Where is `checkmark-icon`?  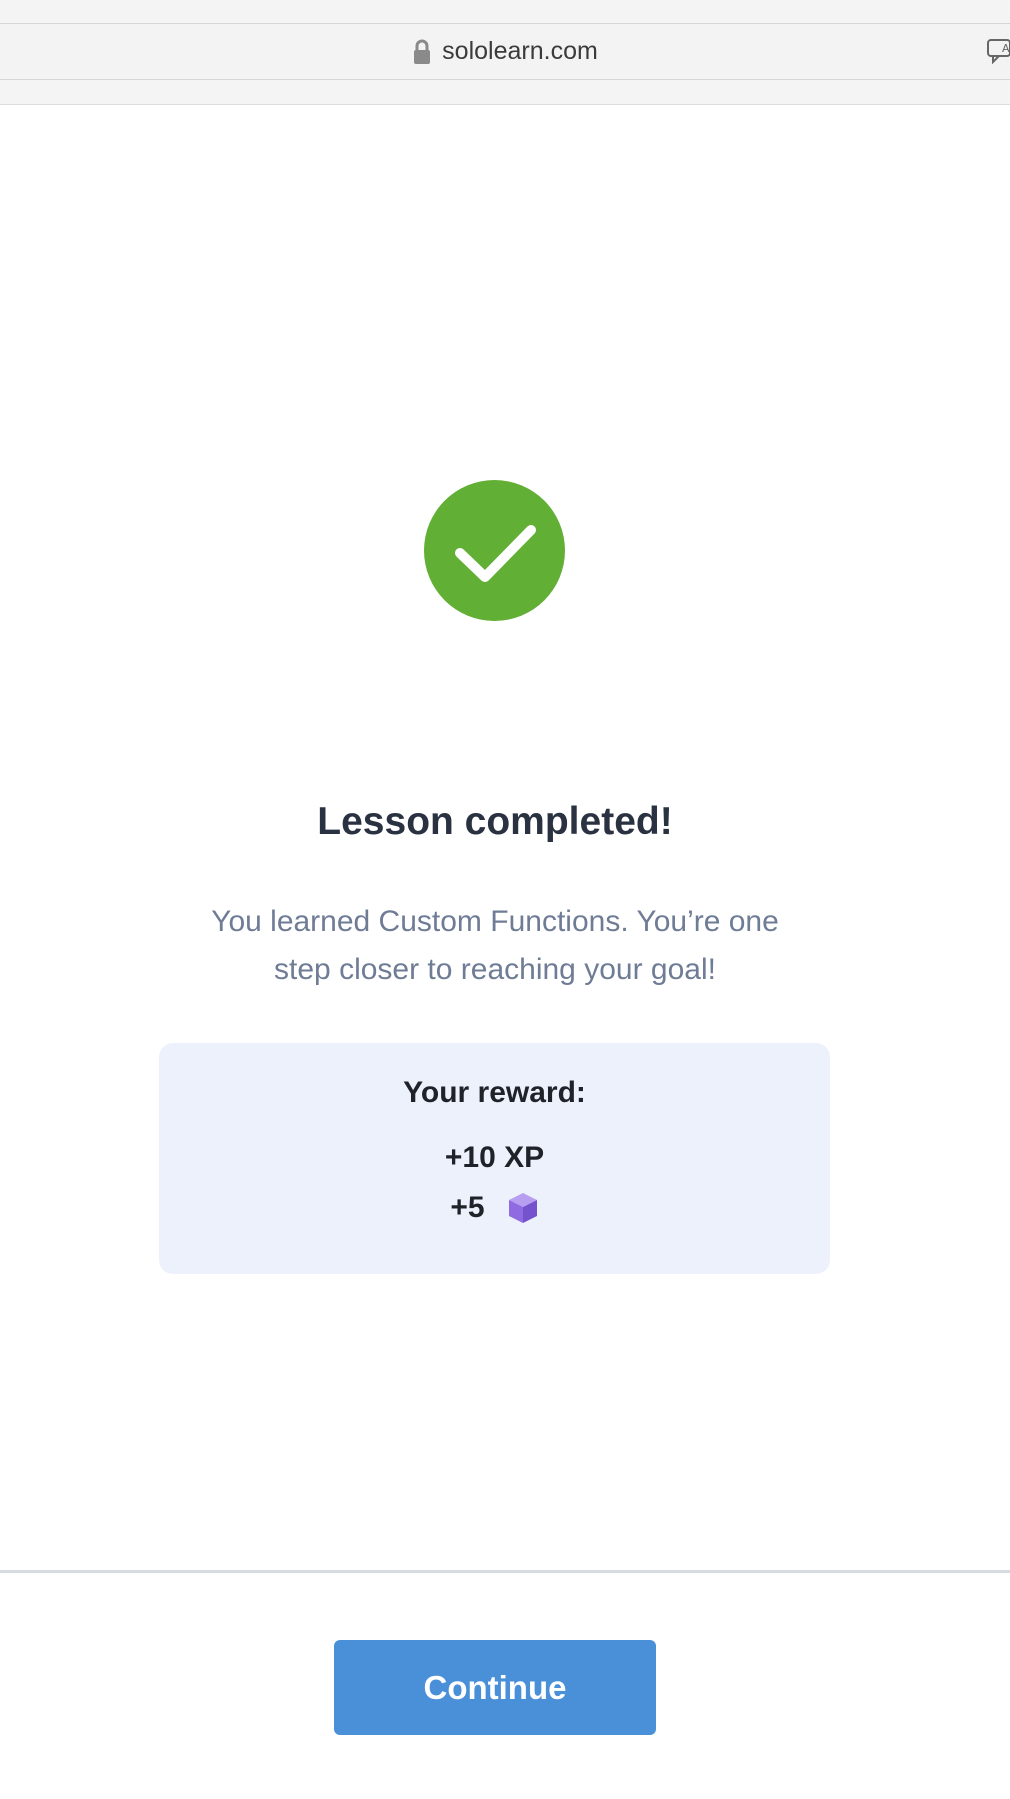 checkmark-icon is located at coordinates (494, 550).